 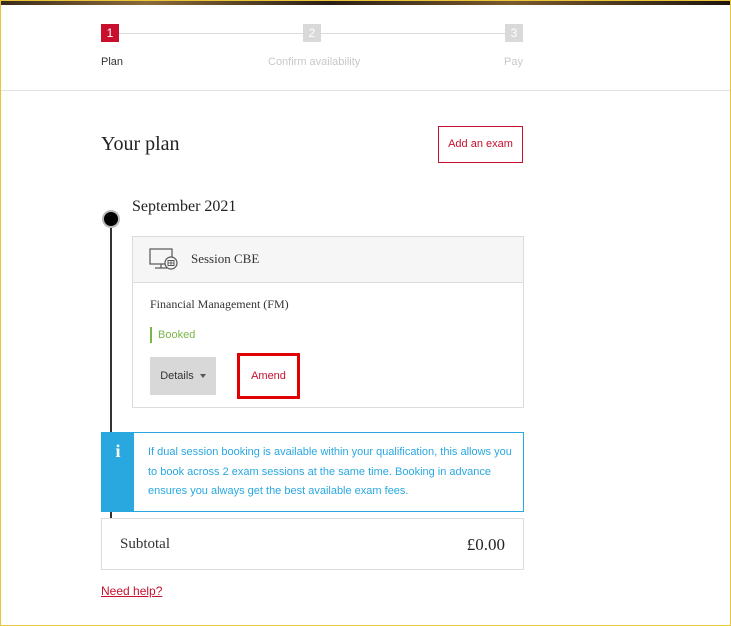 I want to click on details-label: Details, so click(x=177, y=376).